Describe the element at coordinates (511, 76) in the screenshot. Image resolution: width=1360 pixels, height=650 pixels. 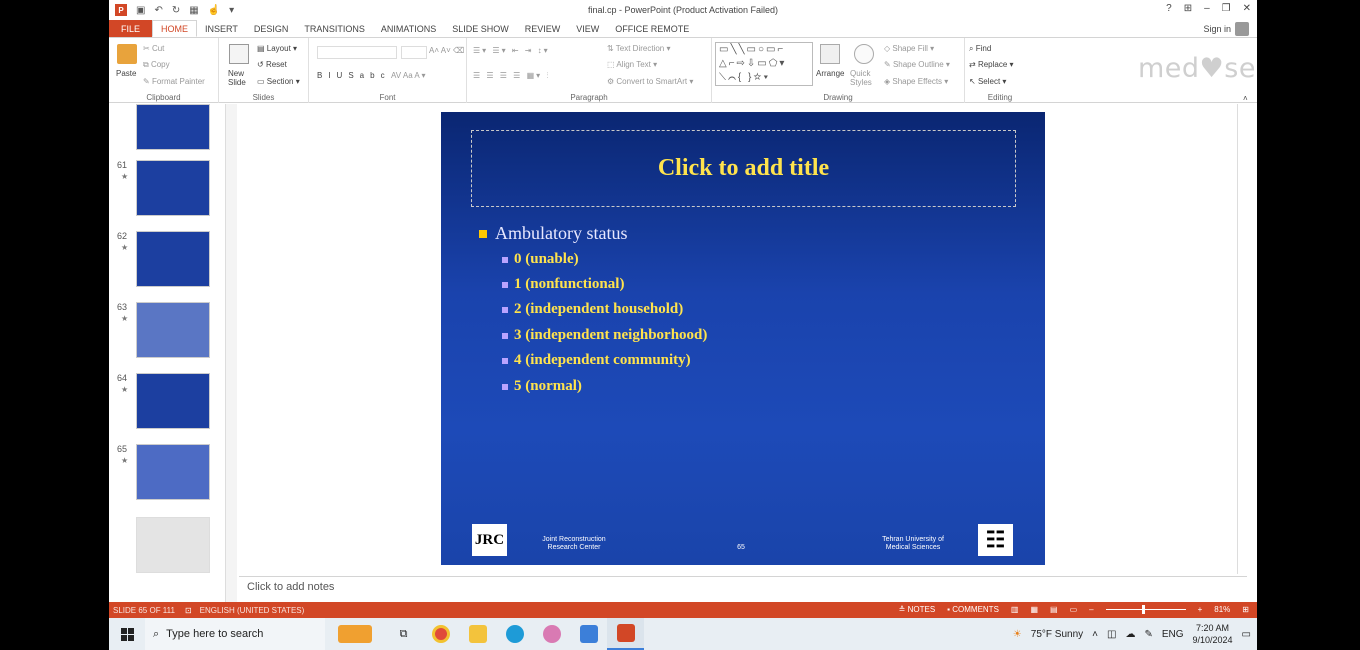
I see `align-buttons: ☰ ☰ ☰ ☰ ▦▾ ⫶` at that location.